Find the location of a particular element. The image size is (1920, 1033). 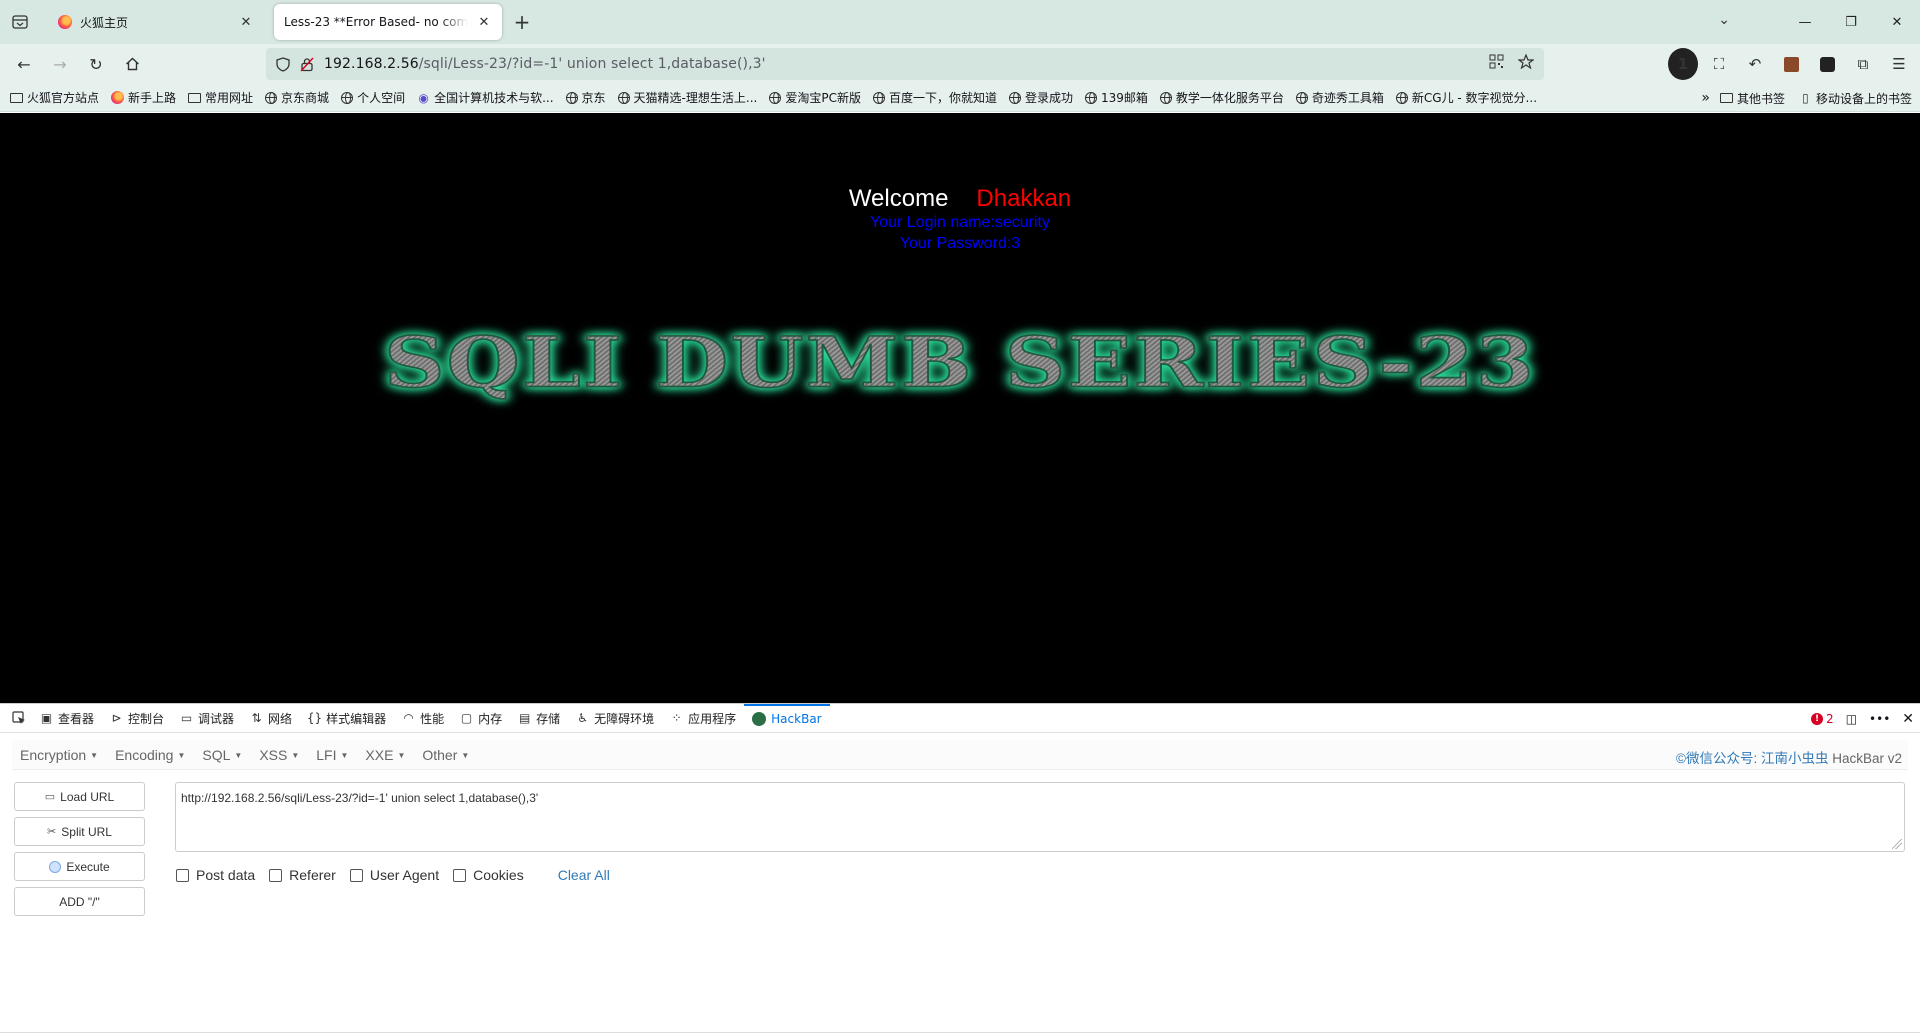

tab-firefox-home: 火狐主页 ✕ is located at coordinates (156, 22).